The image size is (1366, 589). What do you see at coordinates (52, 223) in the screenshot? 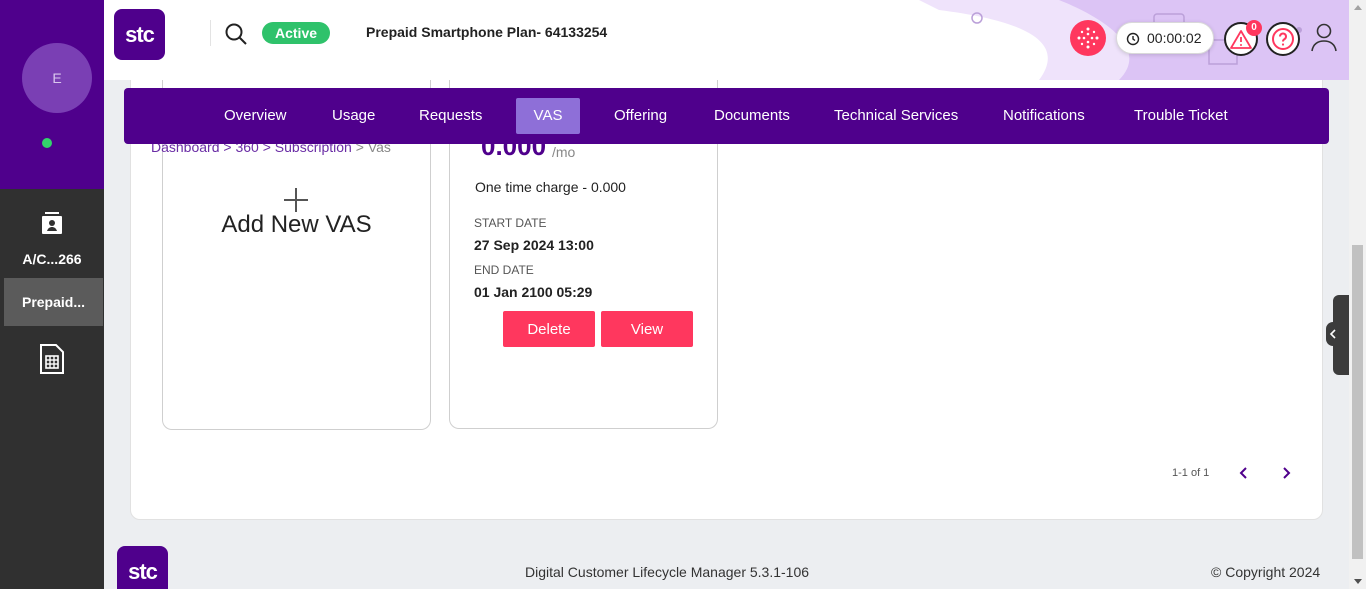
I see `account-card-icon` at bounding box center [52, 223].